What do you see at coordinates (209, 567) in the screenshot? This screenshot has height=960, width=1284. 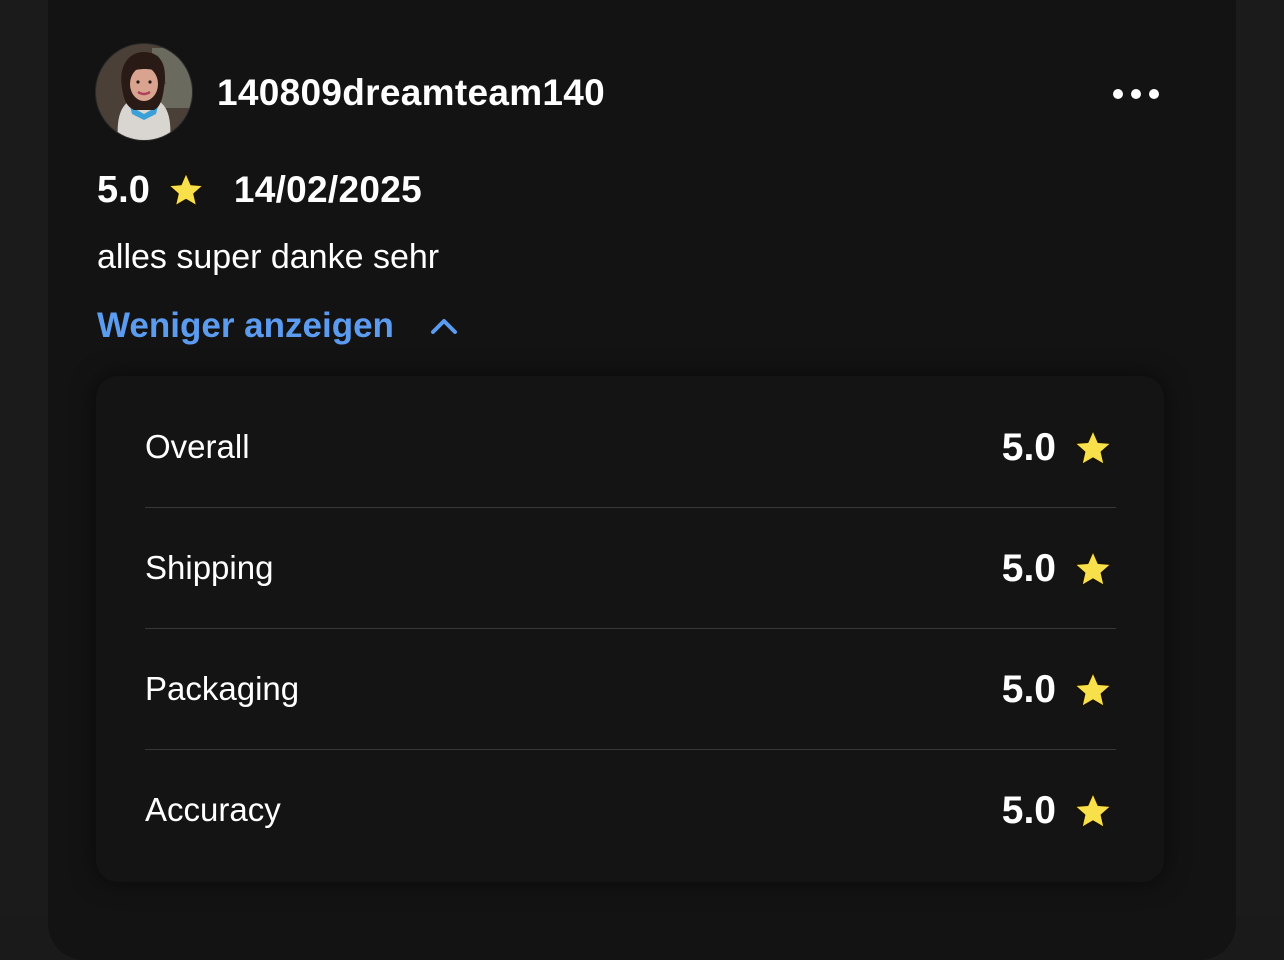 I see `breakdown-label: Shipping` at bounding box center [209, 567].